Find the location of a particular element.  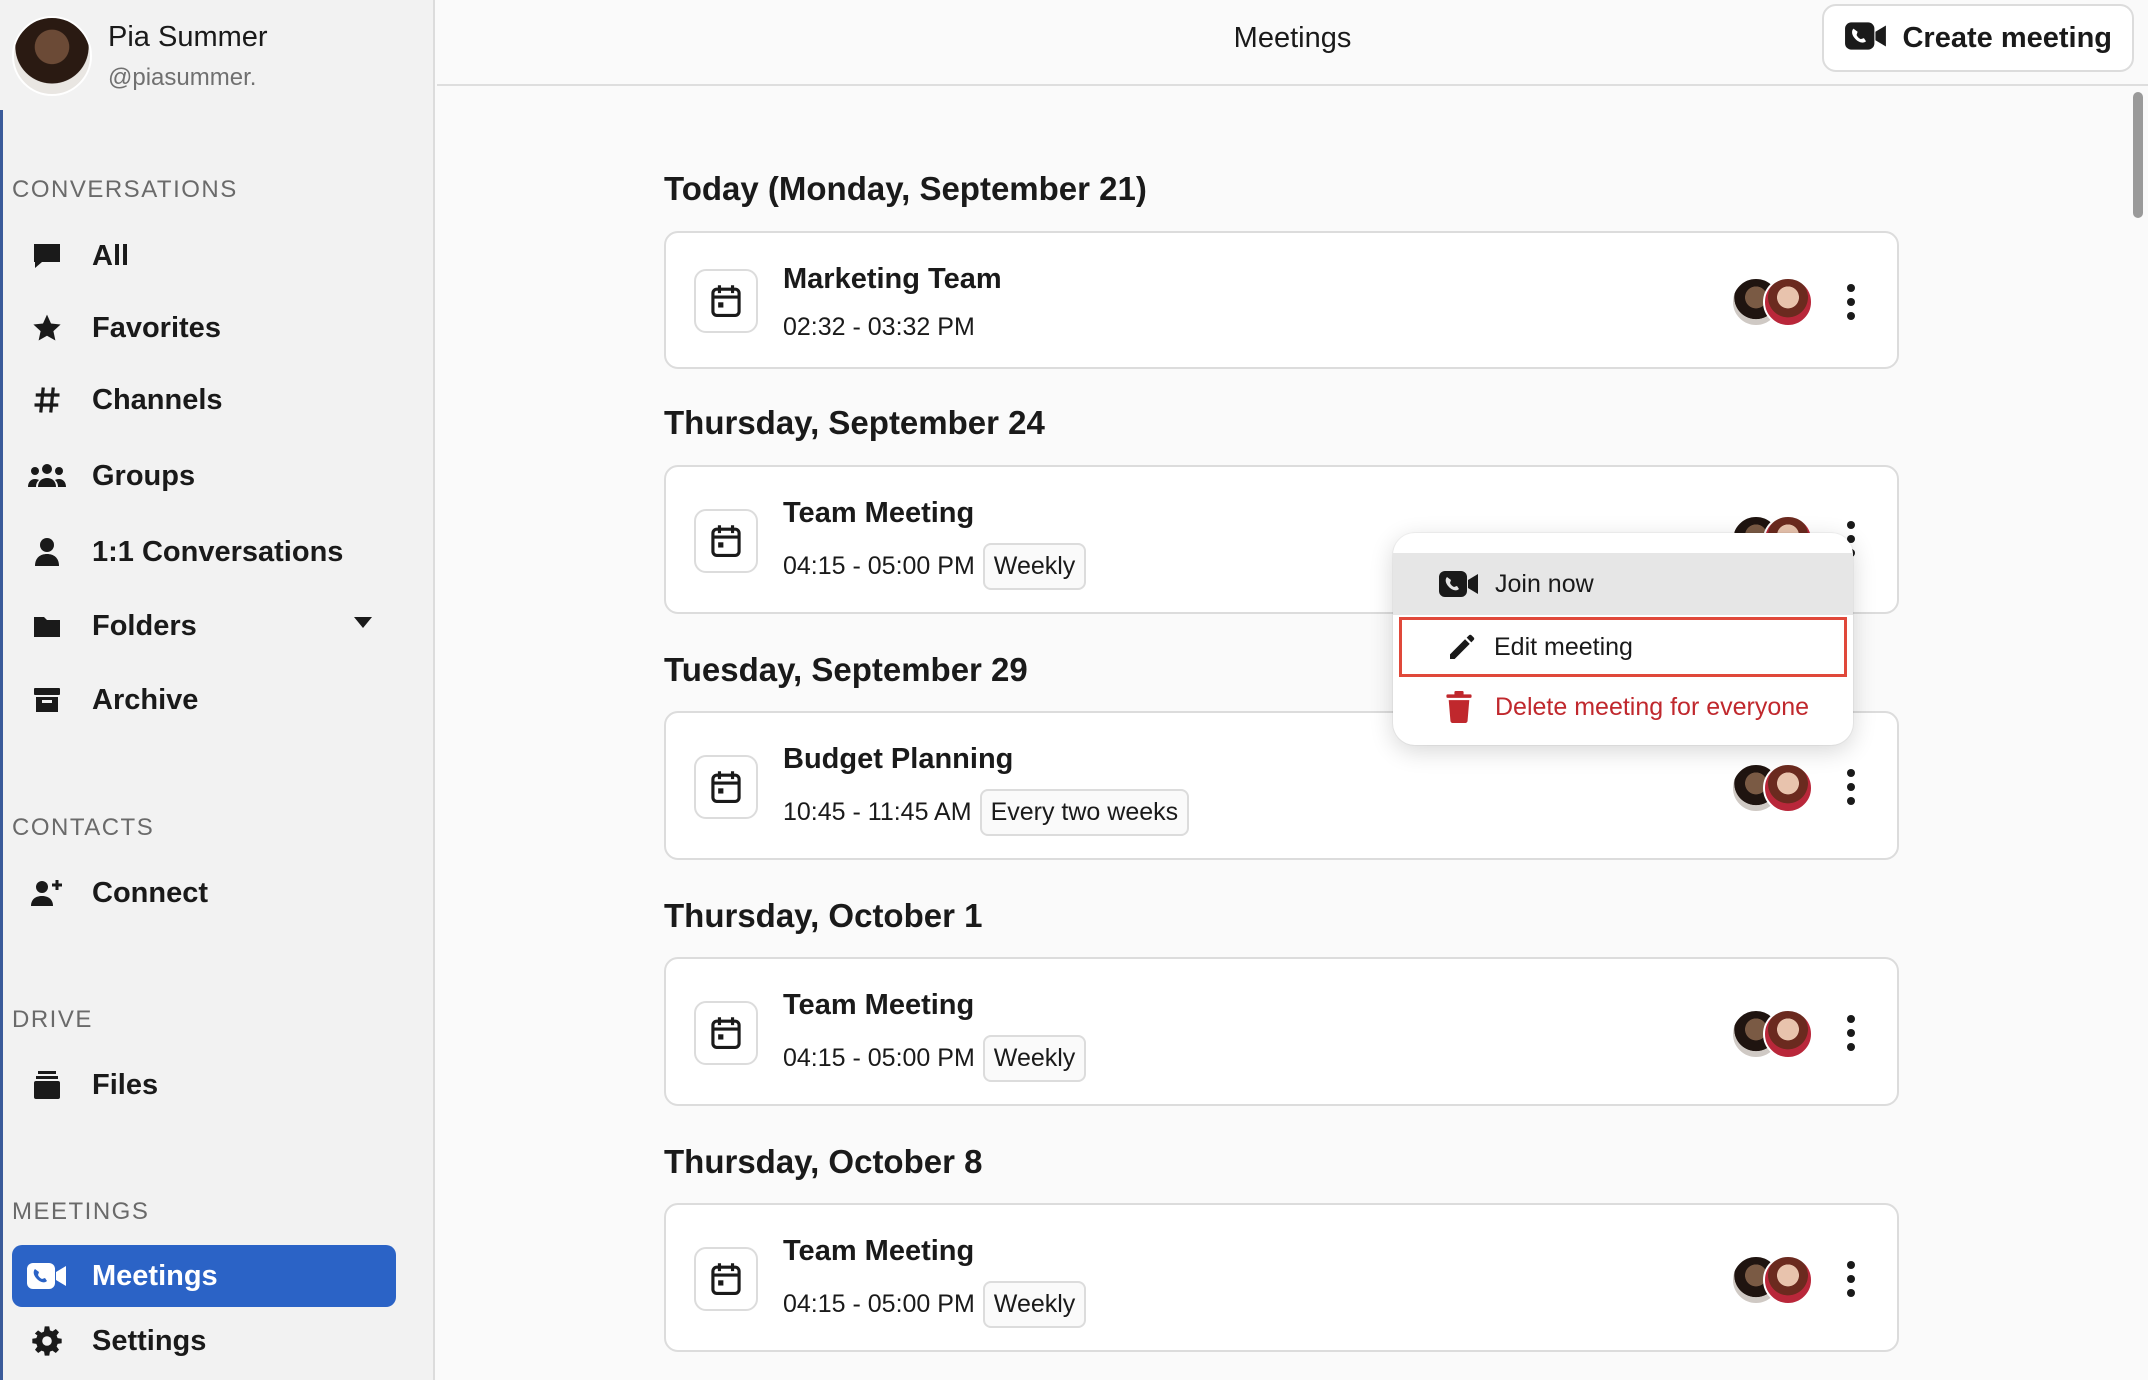

sidebar-item-groups: Groups is located at coordinates (204, 476).